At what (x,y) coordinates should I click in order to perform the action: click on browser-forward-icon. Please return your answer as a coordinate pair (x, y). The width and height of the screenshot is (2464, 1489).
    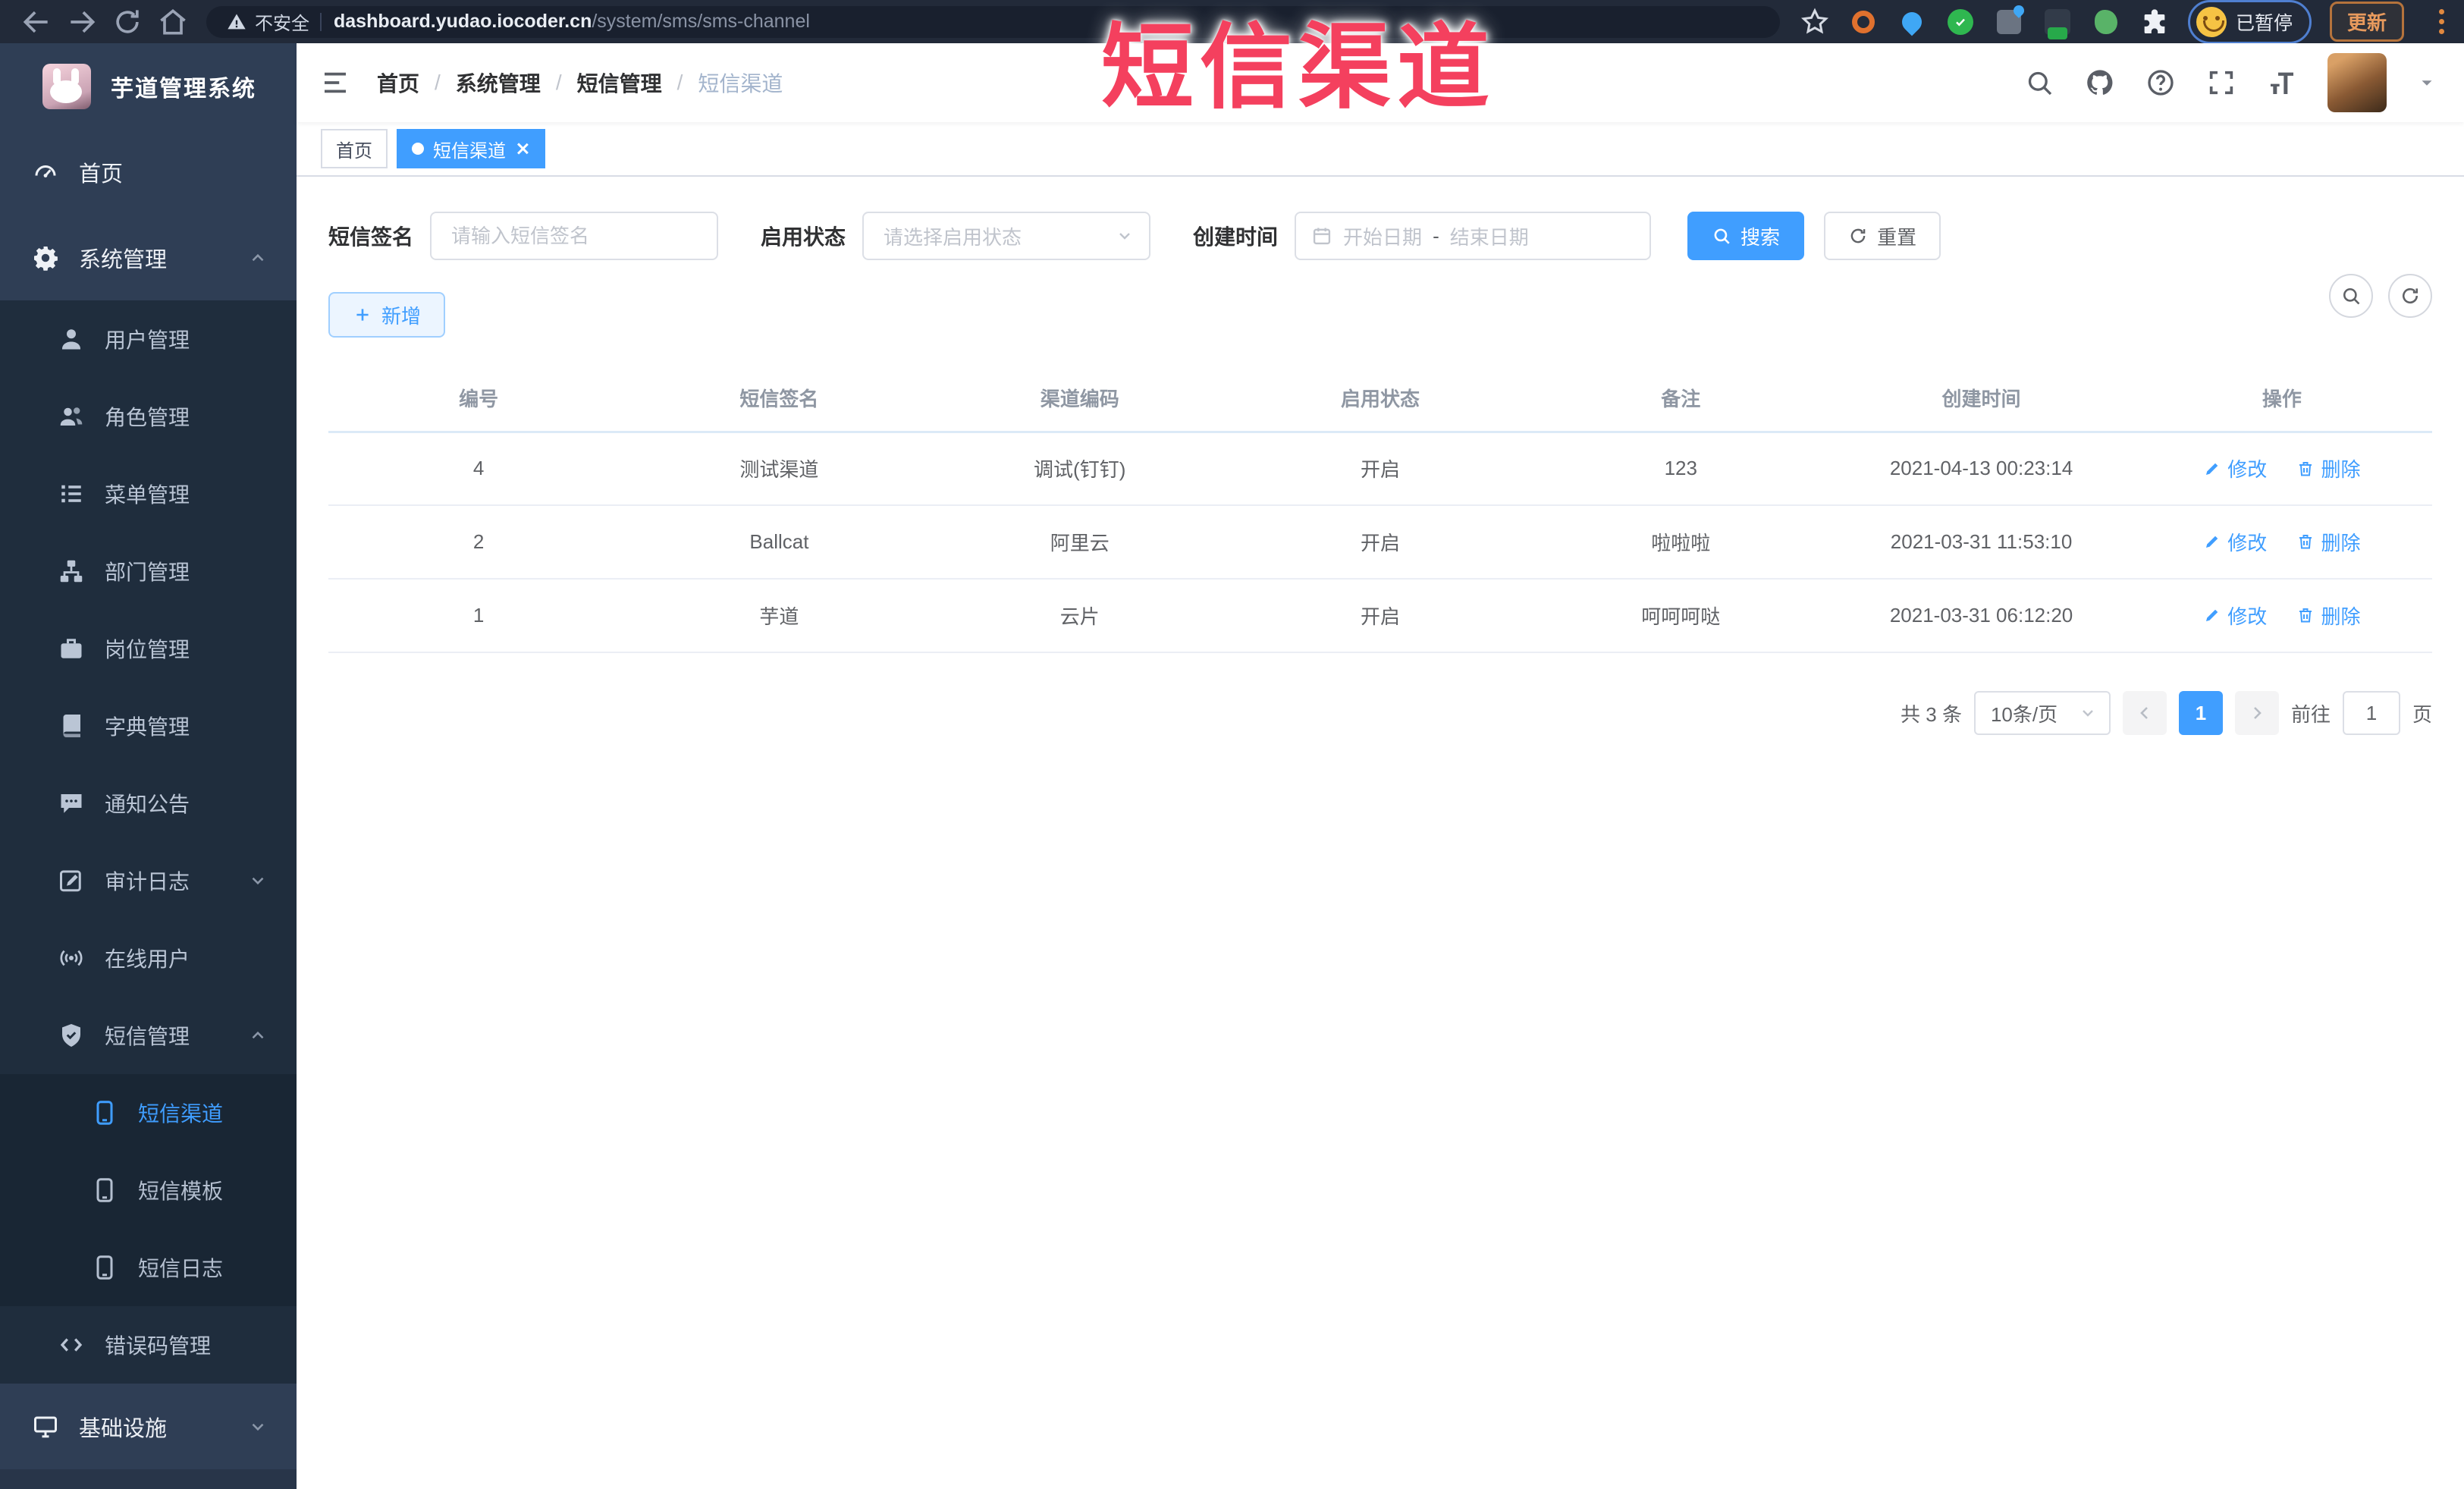
    Looking at the image, I should click on (82, 22).